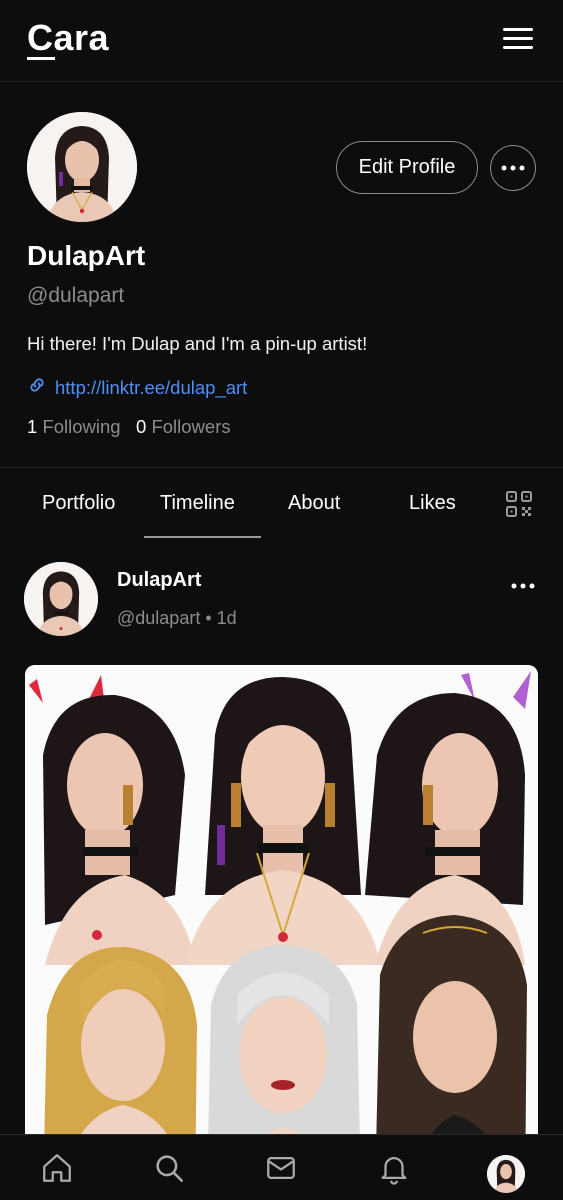  I want to click on profile-handle: @dulapart, so click(76, 295).